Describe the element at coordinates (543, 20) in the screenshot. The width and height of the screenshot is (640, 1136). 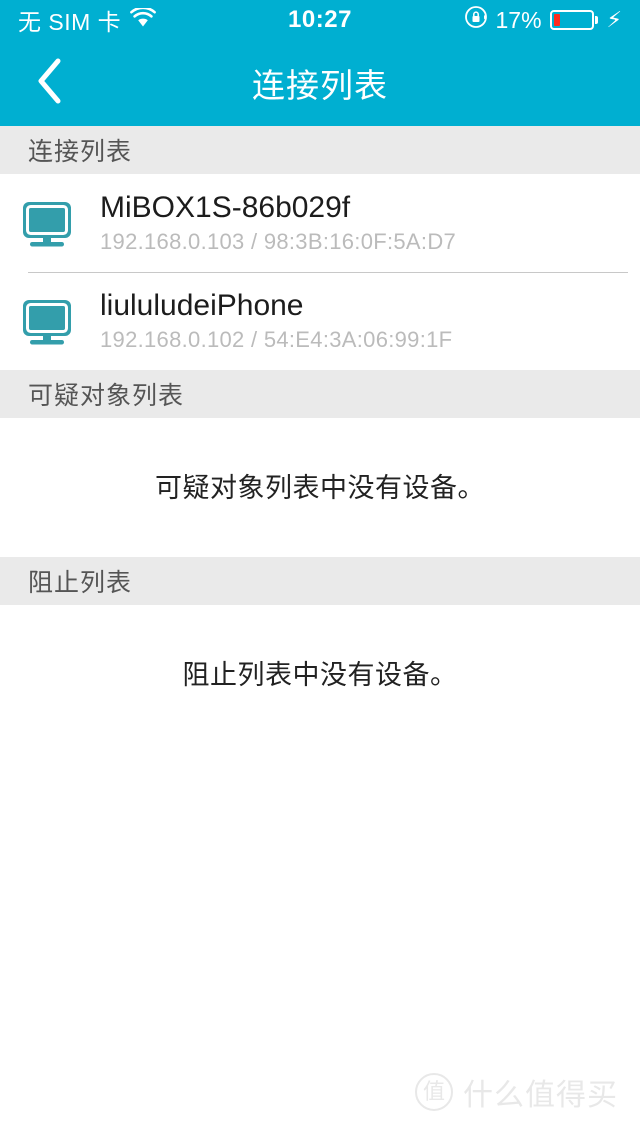
I see `status-bar-right: 17% ⚡` at that location.